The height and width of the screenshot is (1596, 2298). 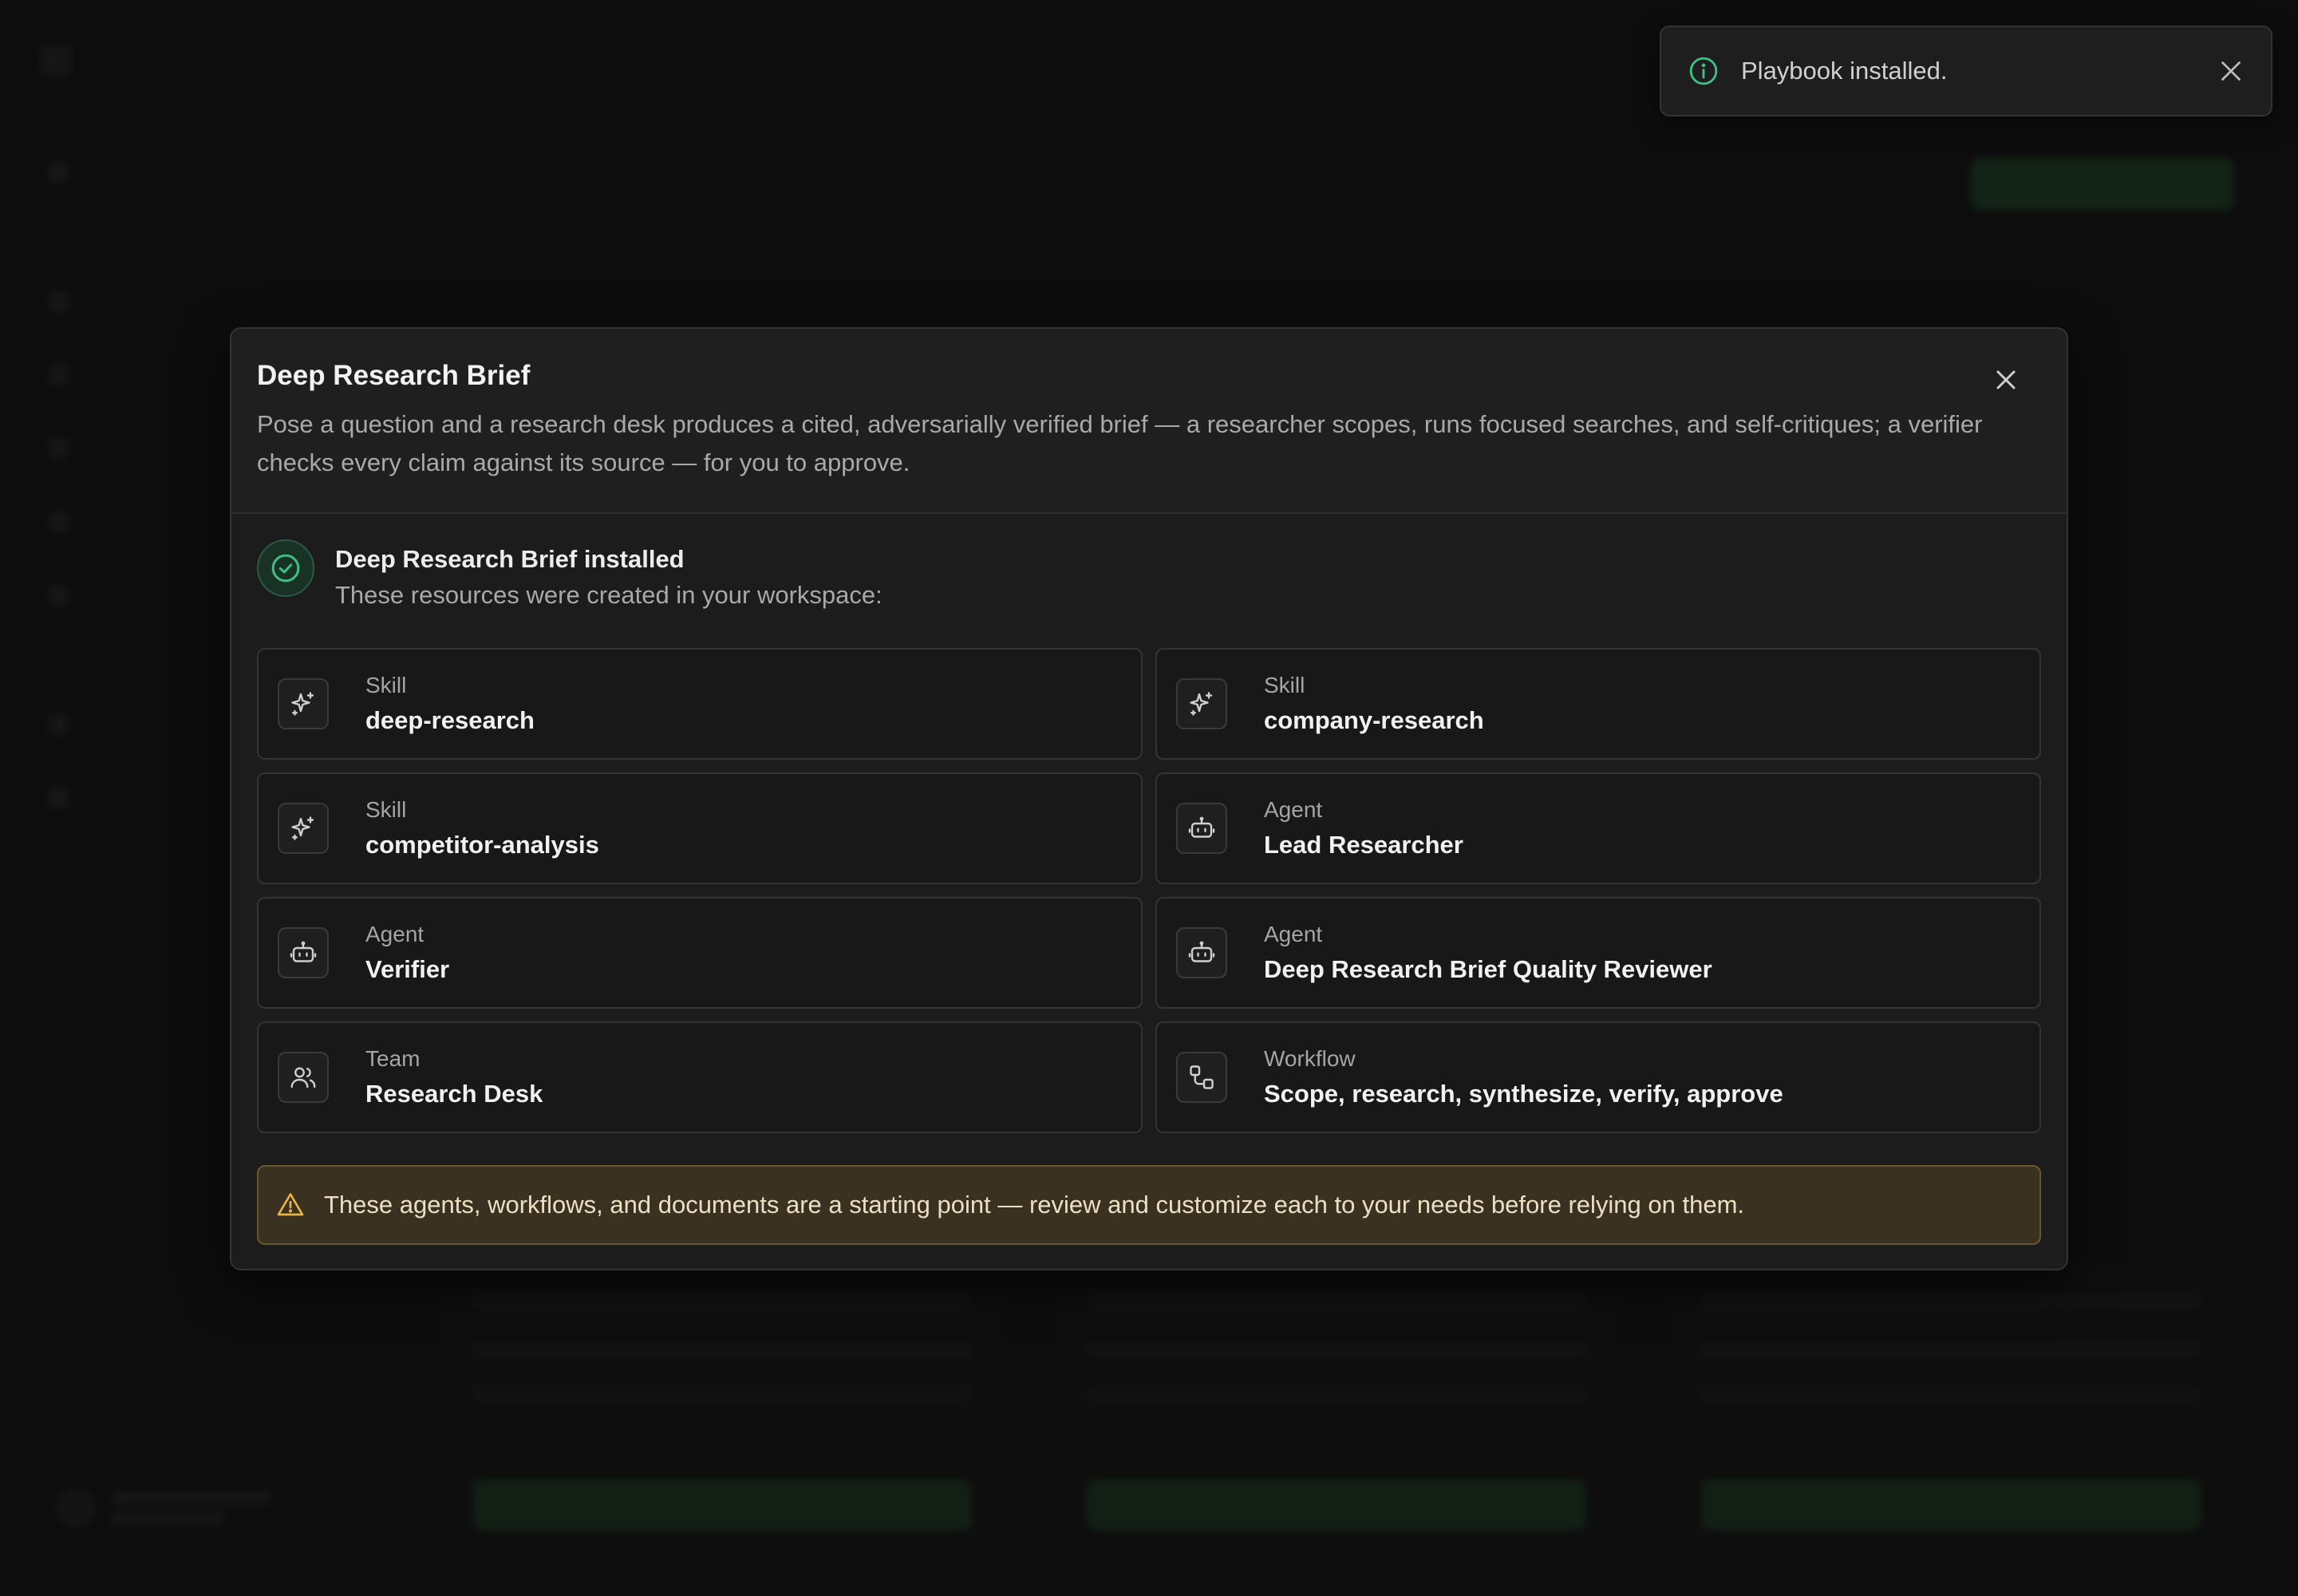 What do you see at coordinates (482, 845) in the screenshot?
I see `resource-name: competitor-analysis` at bounding box center [482, 845].